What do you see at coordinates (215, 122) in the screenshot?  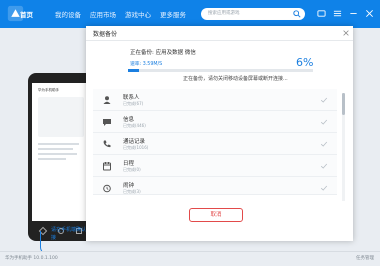 I see `list-item: 信息 已完成(446)` at bounding box center [215, 122].